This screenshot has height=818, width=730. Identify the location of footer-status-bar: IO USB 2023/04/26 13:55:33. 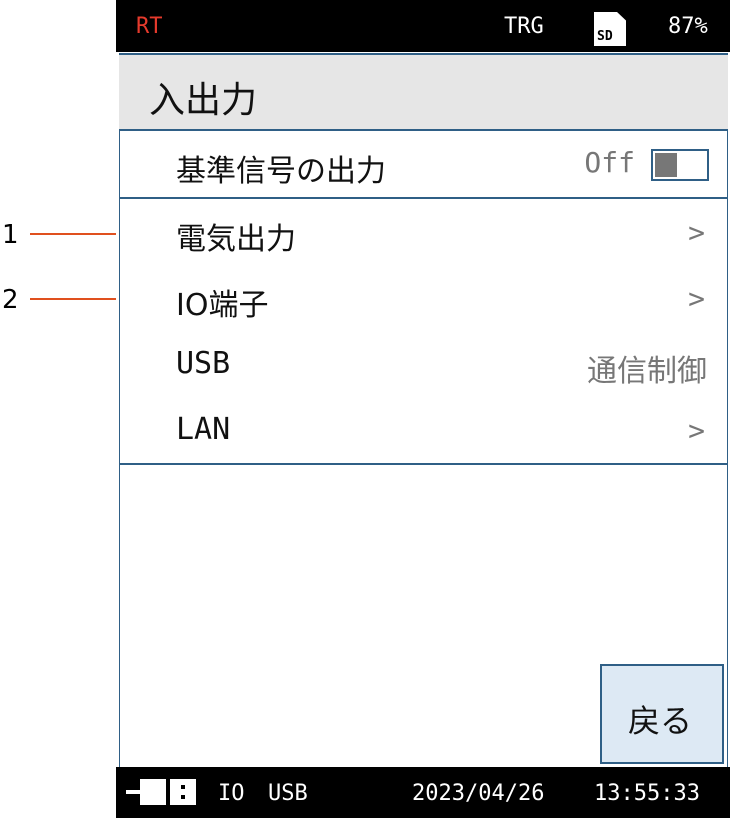
(423, 792).